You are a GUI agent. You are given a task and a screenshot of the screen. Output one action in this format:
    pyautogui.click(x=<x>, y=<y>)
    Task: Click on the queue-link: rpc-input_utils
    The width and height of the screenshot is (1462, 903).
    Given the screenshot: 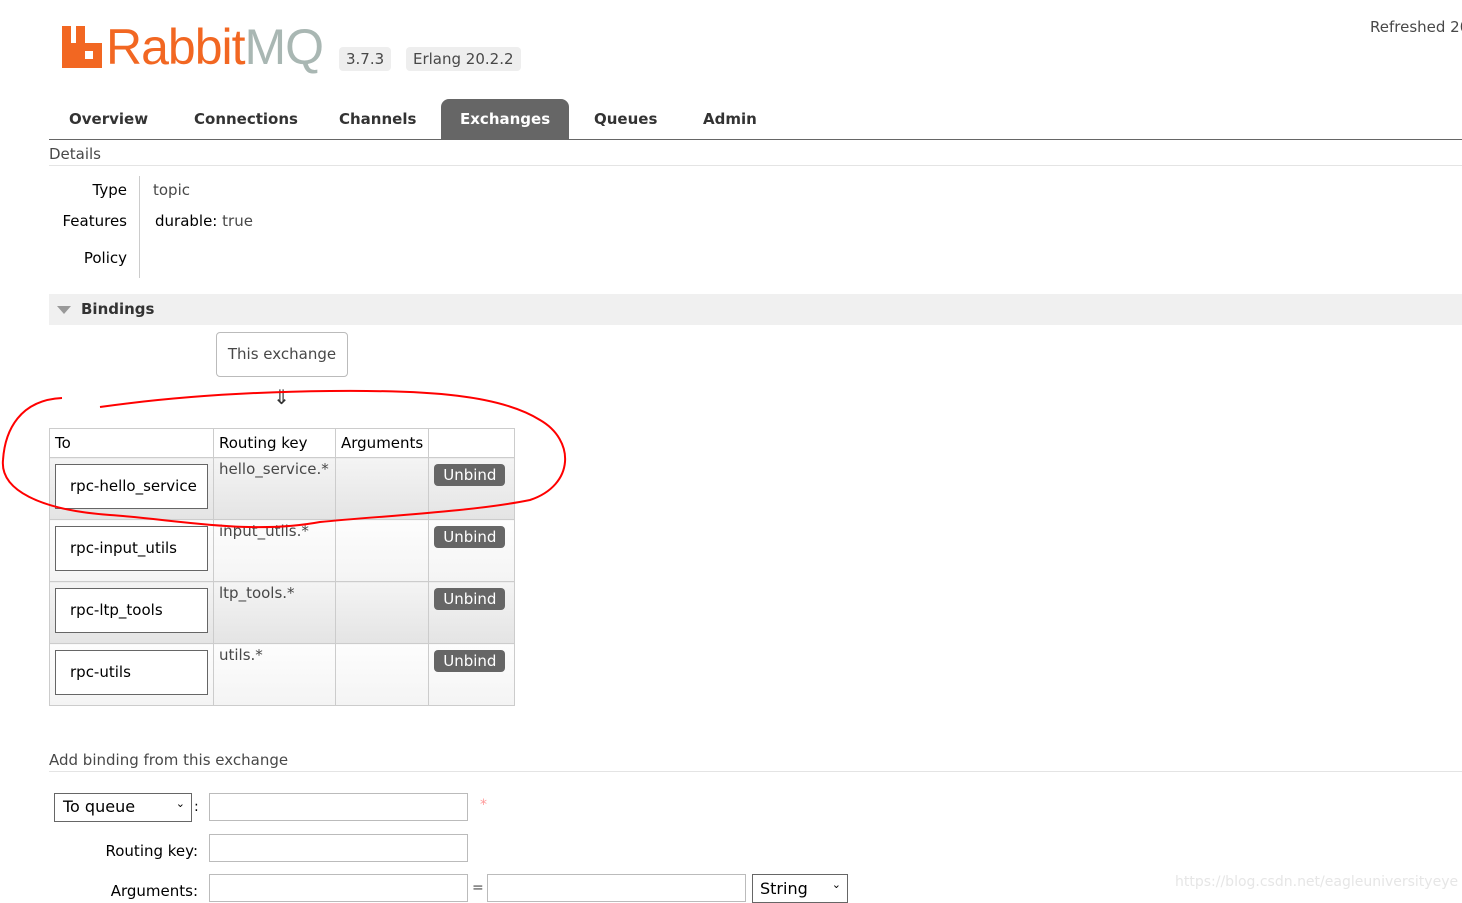 What is the action you would take?
    pyautogui.click(x=131, y=548)
    